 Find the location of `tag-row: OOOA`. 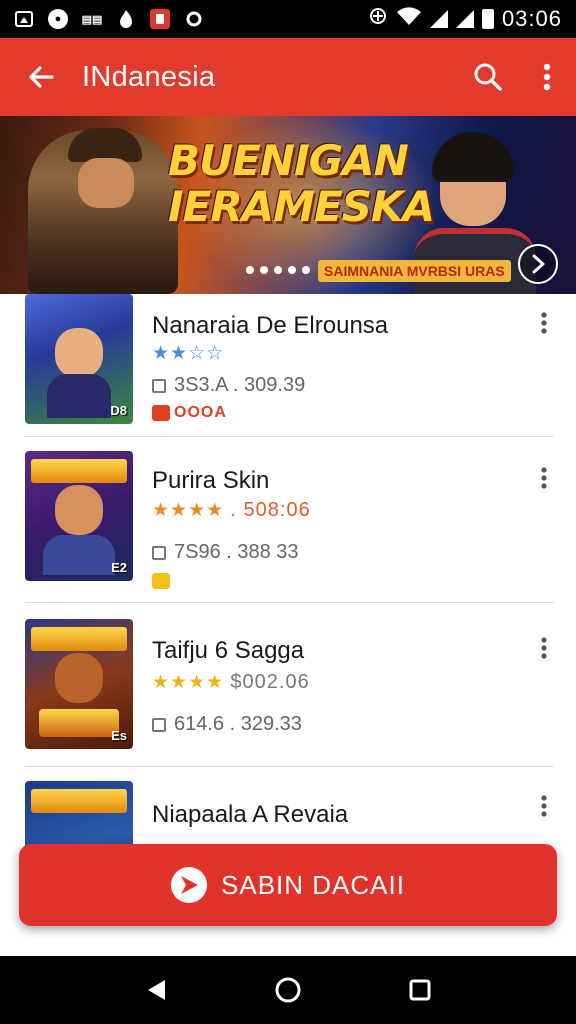

tag-row: OOOA is located at coordinates (189, 413).